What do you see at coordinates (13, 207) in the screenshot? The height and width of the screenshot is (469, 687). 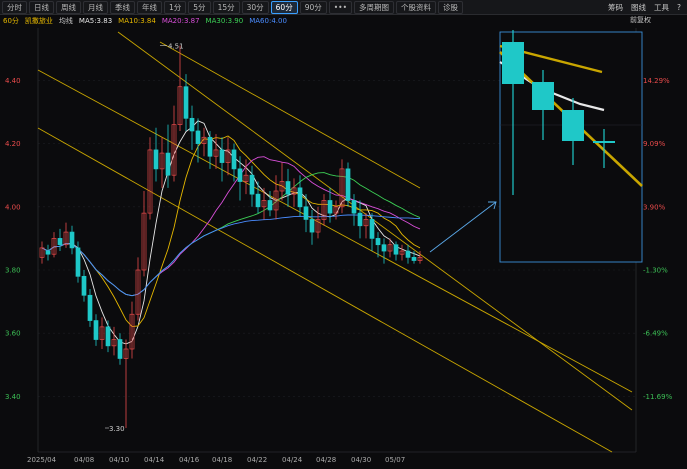 I see `left-tick-label: 4.00` at bounding box center [13, 207].